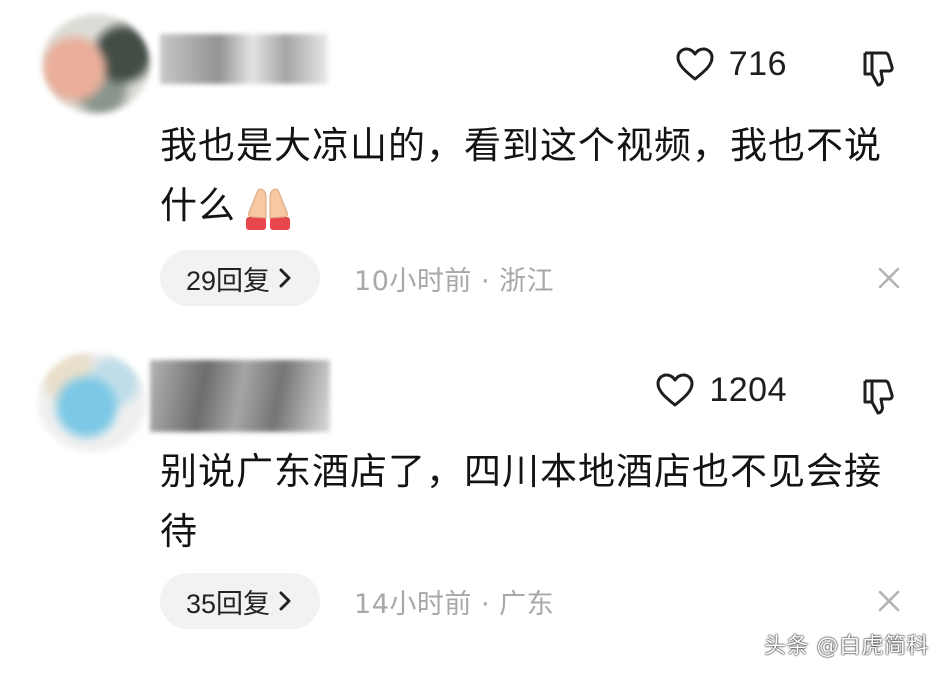  I want to click on like-count: 716, so click(757, 64).